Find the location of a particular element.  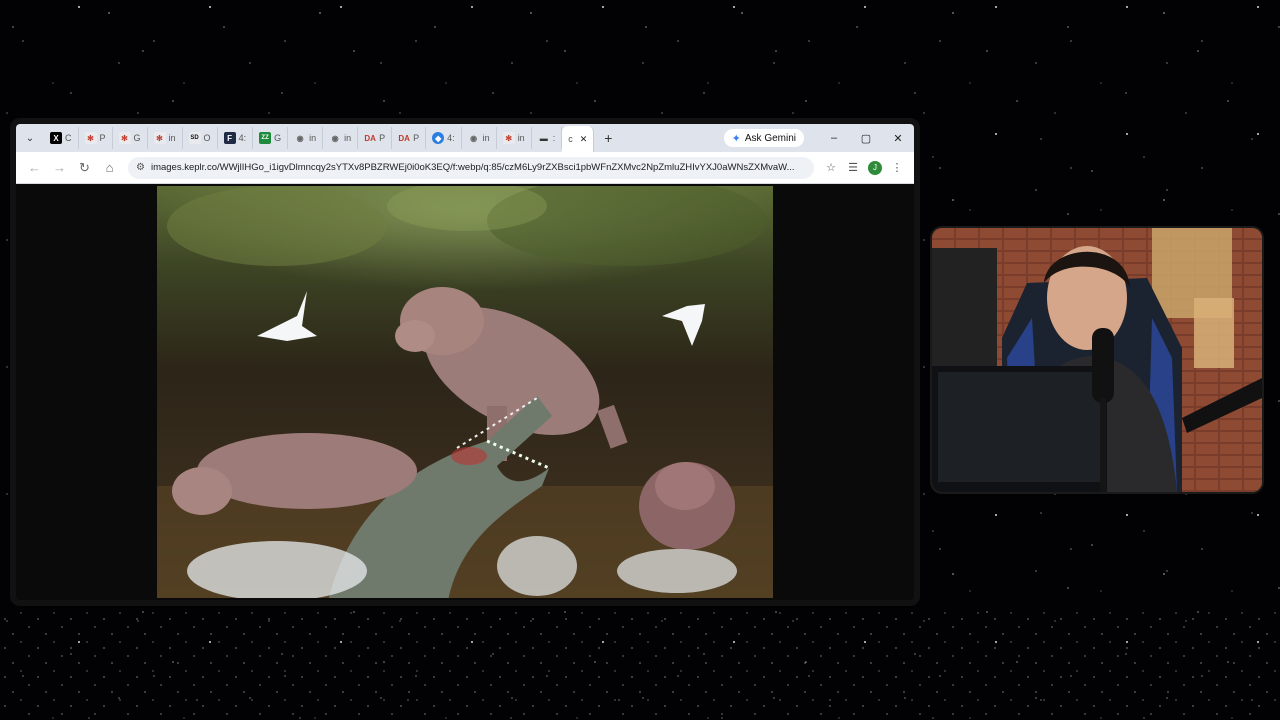

gemini-spark-icon: ✦ is located at coordinates (736, 138).